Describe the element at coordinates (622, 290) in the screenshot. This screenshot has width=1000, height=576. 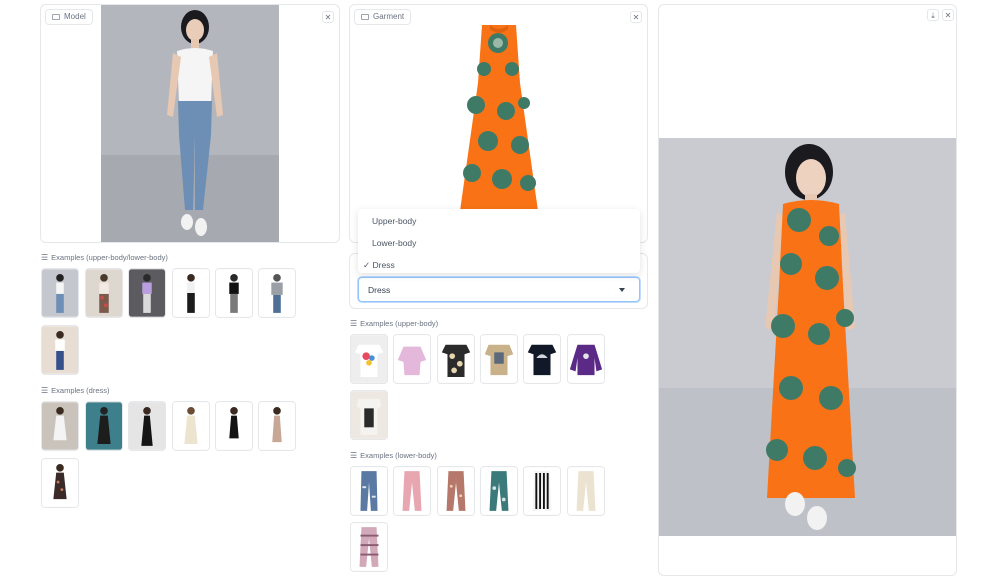
I see `chevron-down-icon` at that location.